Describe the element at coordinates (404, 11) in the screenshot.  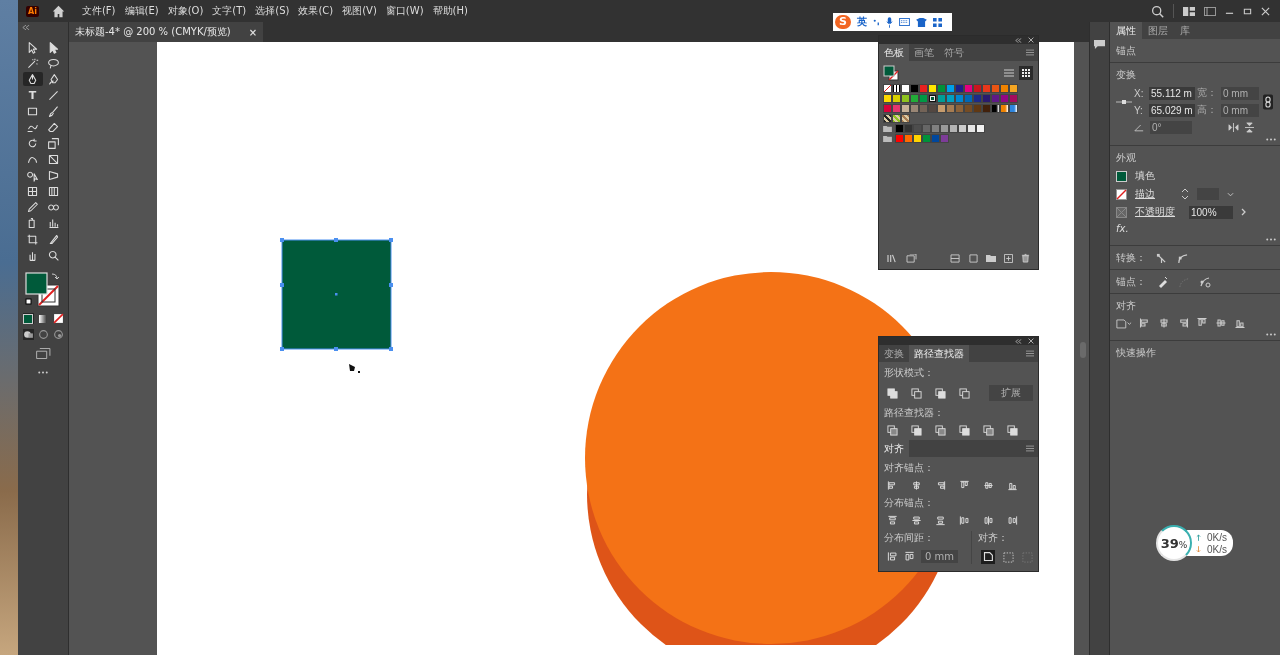
I see `menu-item: 窗口(W)` at that location.